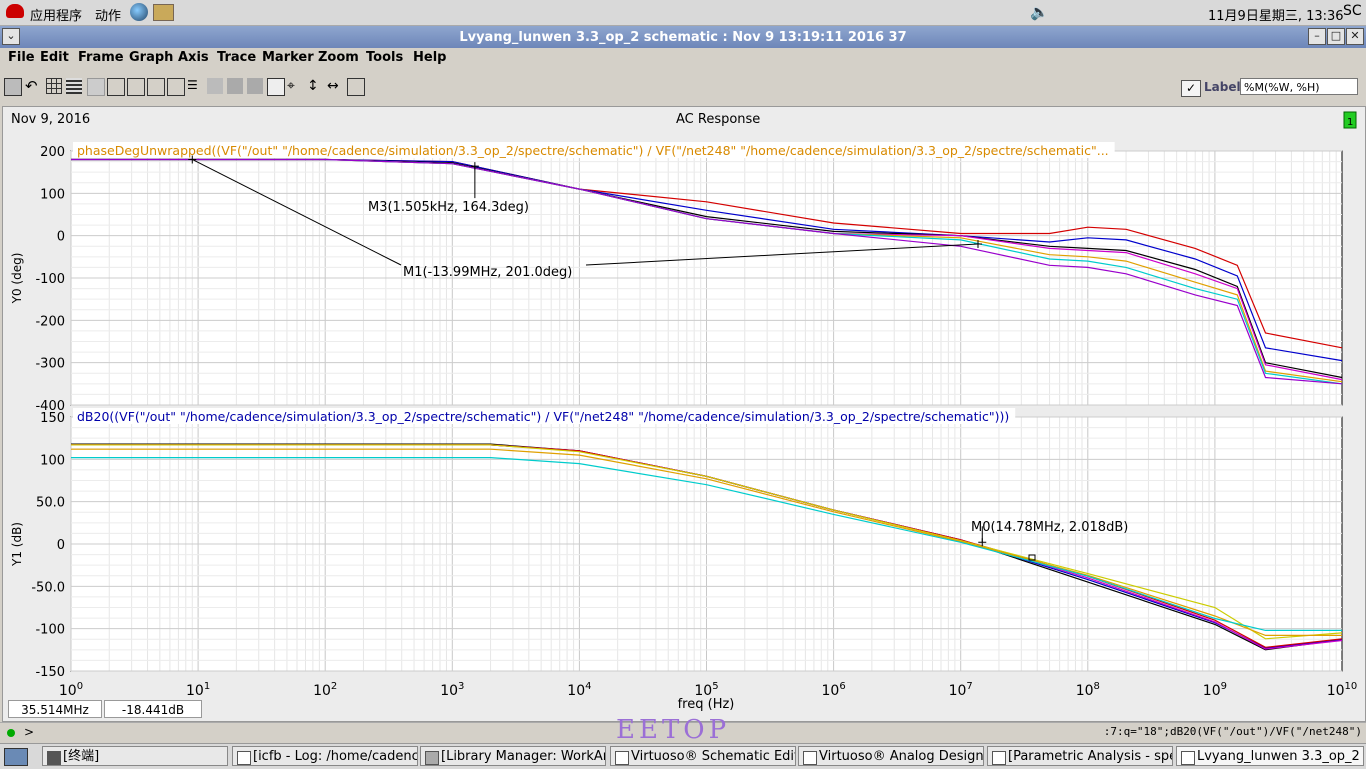  What do you see at coordinates (139, 12) in the screenshot?
I see `browser-launcher-icon` at bounding box center [139, 12].